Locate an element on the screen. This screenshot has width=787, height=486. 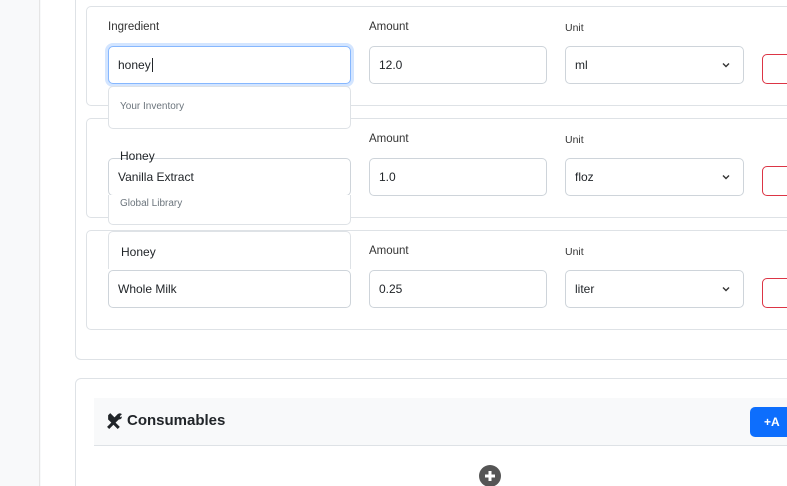
amount-input-value: 1.0 is located at coordinates (387, 177).